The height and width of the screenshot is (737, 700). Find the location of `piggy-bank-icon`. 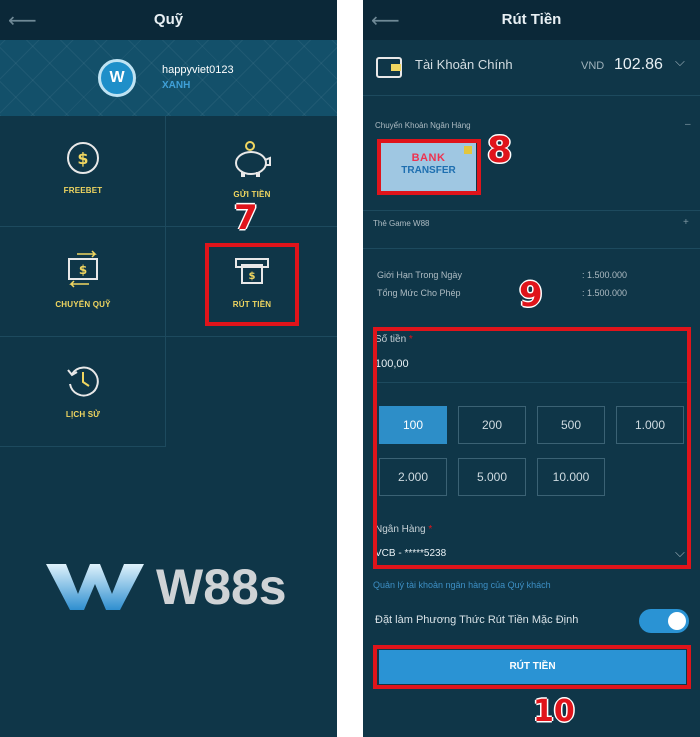

piggy-bank-icon is located at coordinates (253, 159).